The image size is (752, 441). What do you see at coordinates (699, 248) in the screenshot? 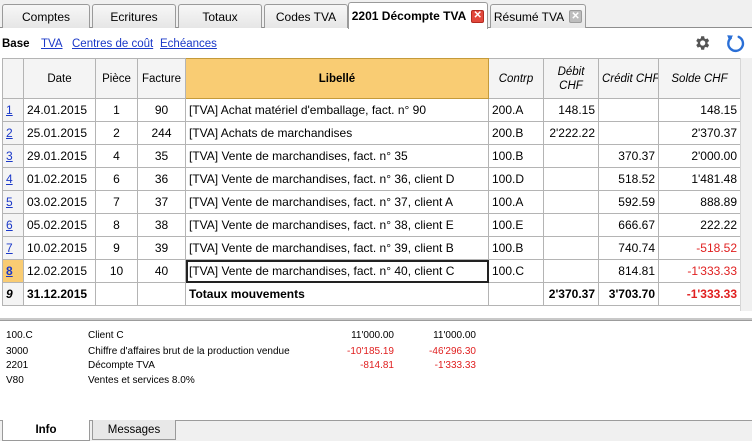
I see `solde-cell: -518.52` at bounding box center [699, 248].